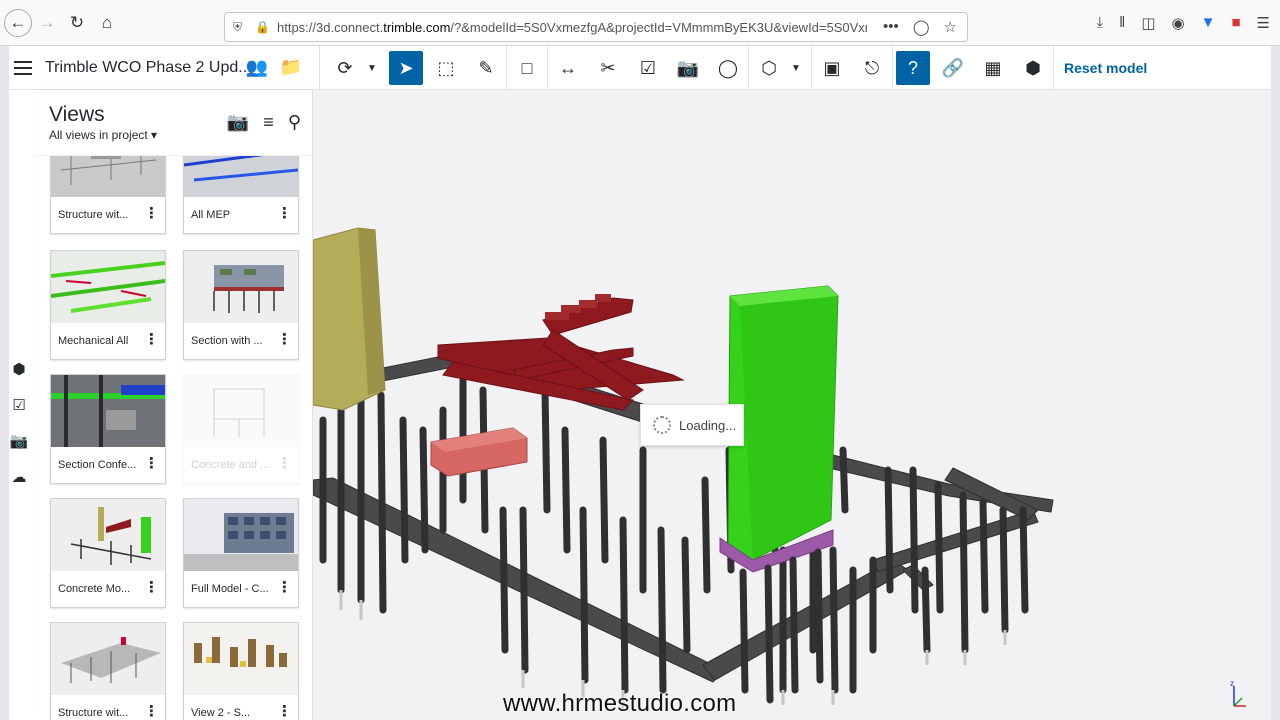 Image resolution: width=1280 pixels, height=720 pixels. I want to click on orbit-dropdown-icon: ▼, so click(372, 68).